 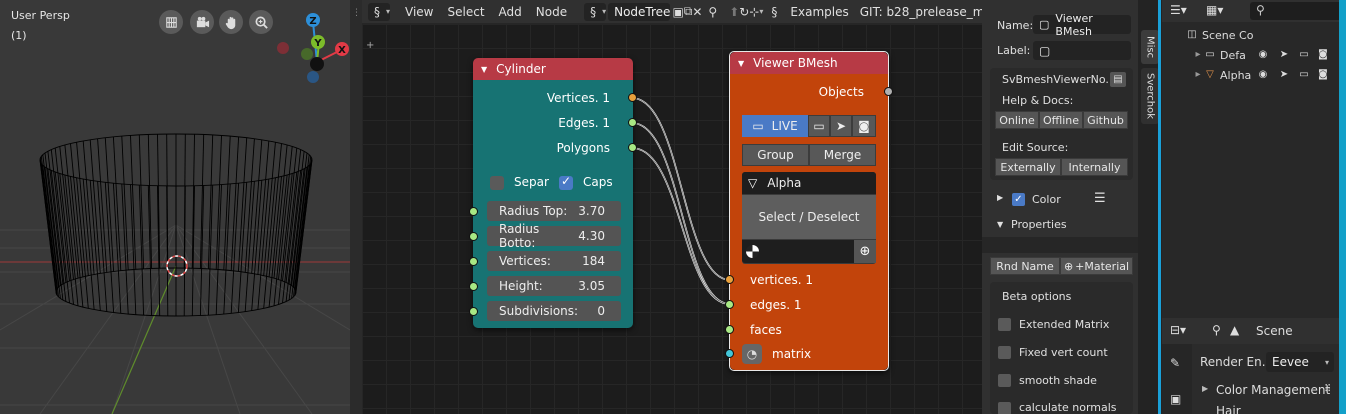 I want to click on edit-internally-button: Internally, so click(x=1094, y=167).